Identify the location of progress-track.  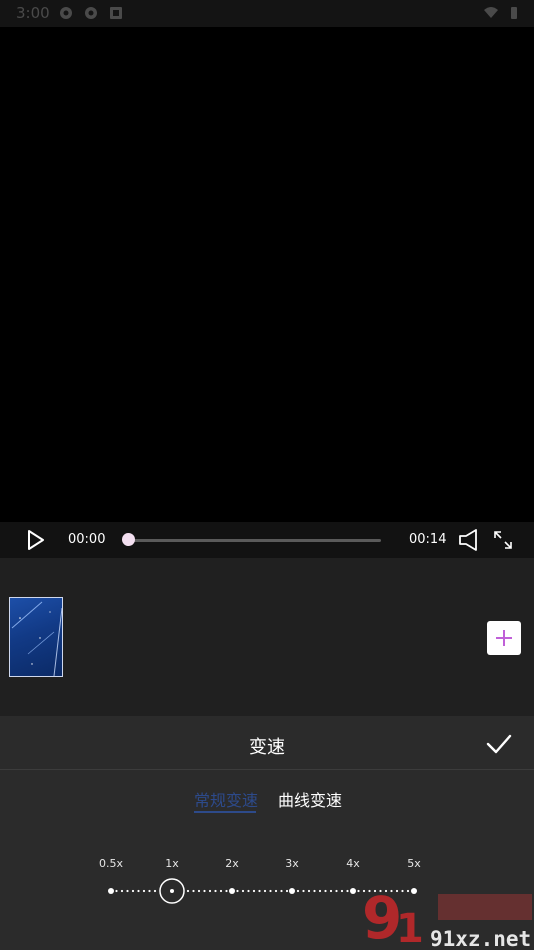
(254, 540).